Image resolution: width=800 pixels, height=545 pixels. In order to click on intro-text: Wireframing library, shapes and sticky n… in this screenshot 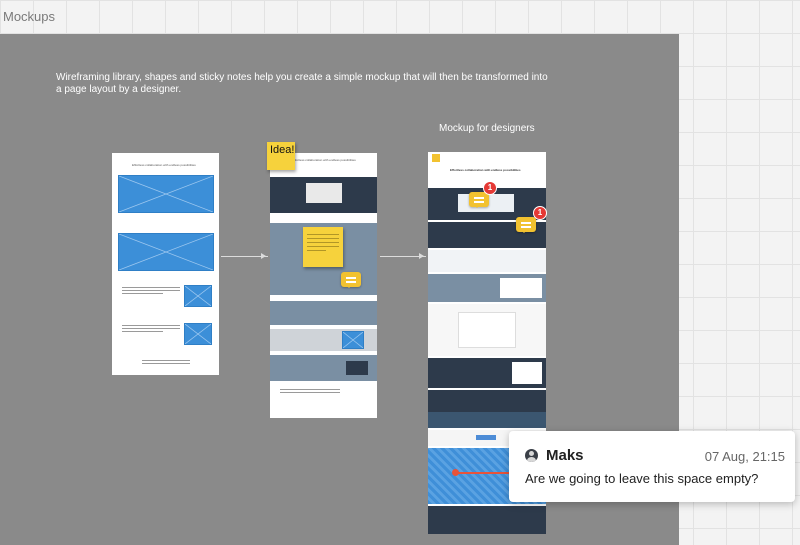, I will do `click(302, 83)`.